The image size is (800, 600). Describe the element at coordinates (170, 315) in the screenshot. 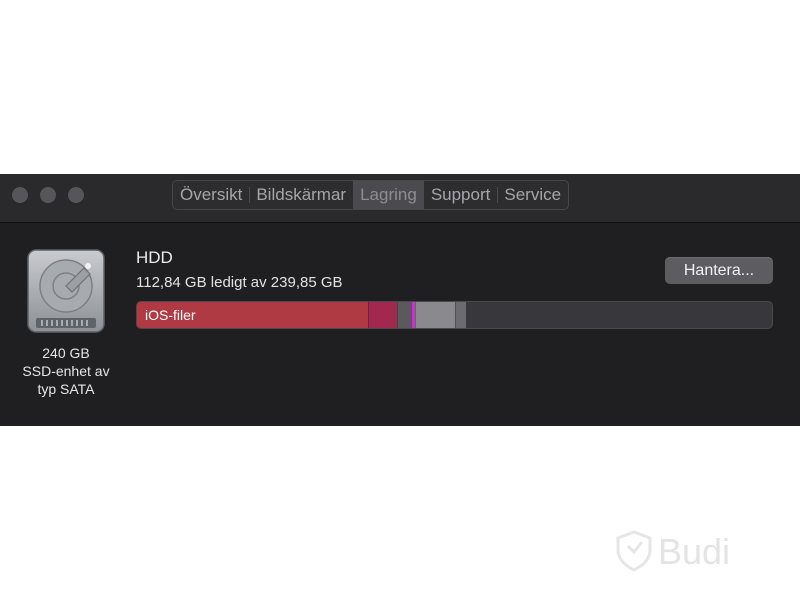

I see `storage-bar-label: iOS-filer` at that location.